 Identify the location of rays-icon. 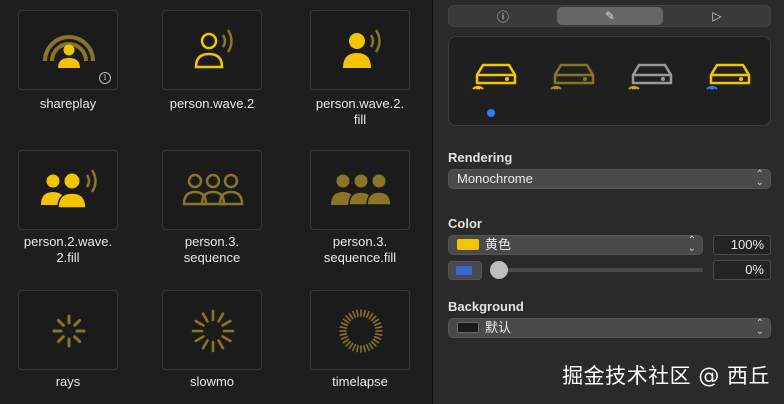
(69, 331).